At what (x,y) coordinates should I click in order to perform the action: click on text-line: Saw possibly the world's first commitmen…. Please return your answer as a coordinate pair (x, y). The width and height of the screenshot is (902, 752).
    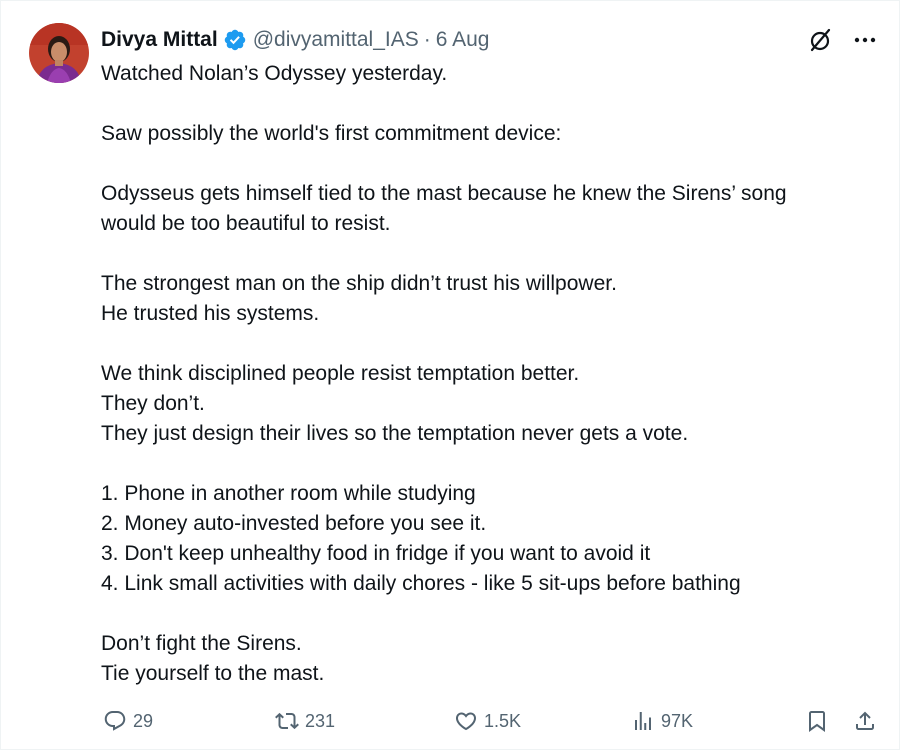
    Looking at the image, I should click on (331, 133).